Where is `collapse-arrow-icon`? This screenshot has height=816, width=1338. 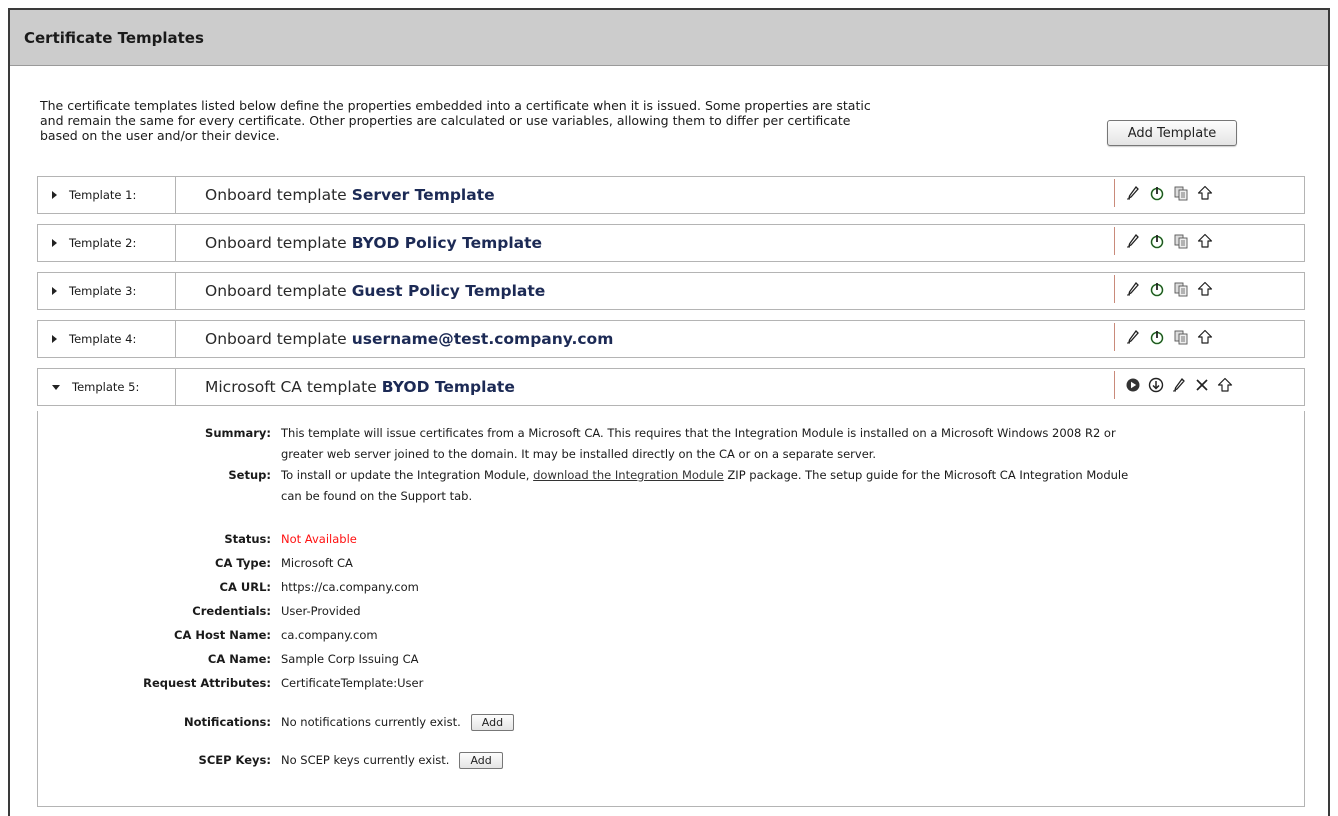 collapse-arrow-icon is located at coordinates (56, 387).